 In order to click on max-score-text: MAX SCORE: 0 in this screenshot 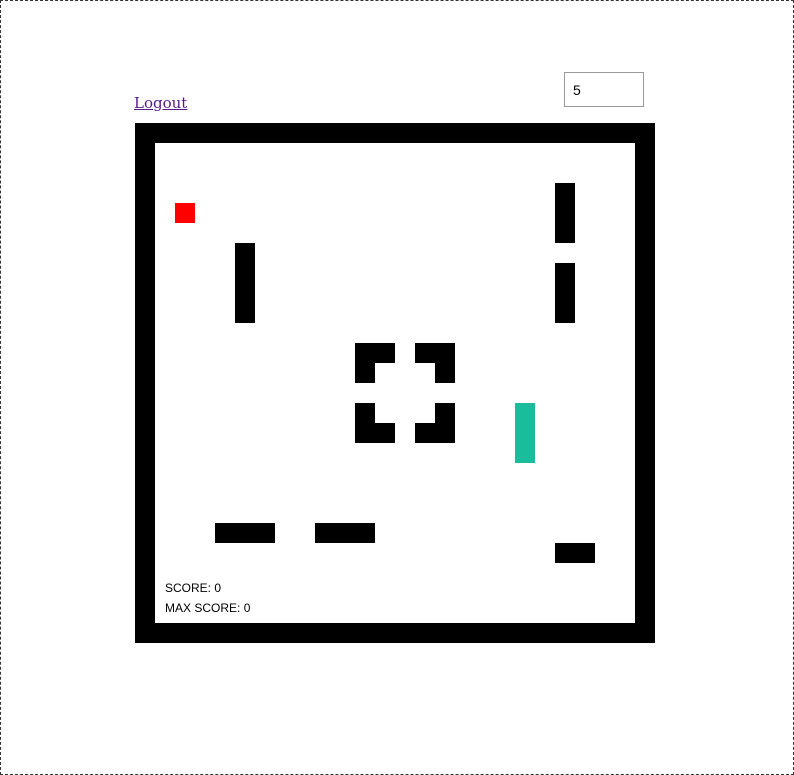, I will do `click(207, 608)`.